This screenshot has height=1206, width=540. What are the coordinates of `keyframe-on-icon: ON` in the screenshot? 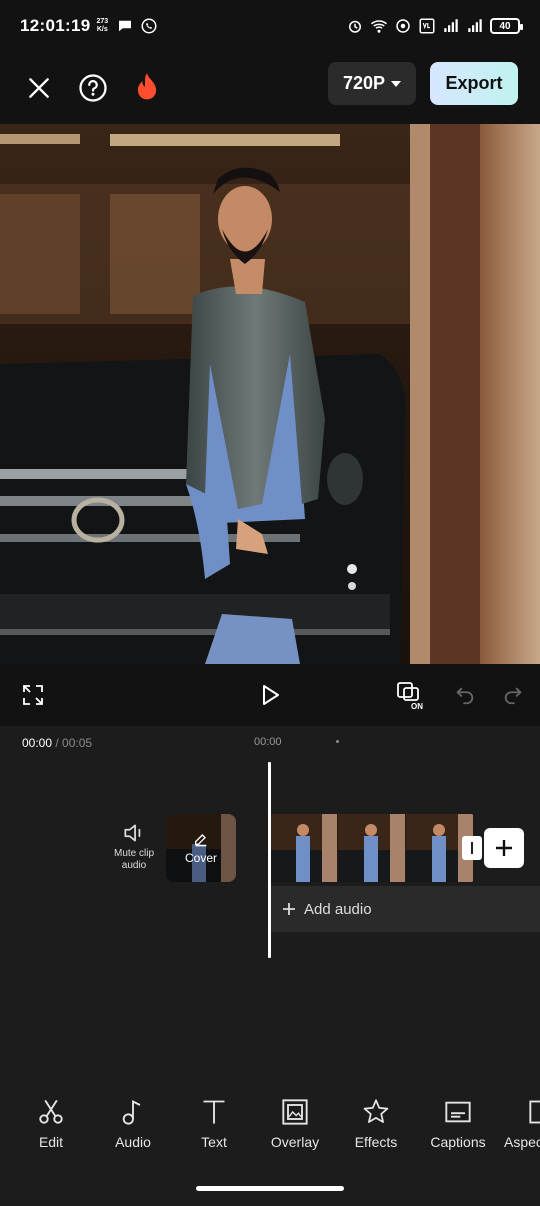 It's located at (410, 696).